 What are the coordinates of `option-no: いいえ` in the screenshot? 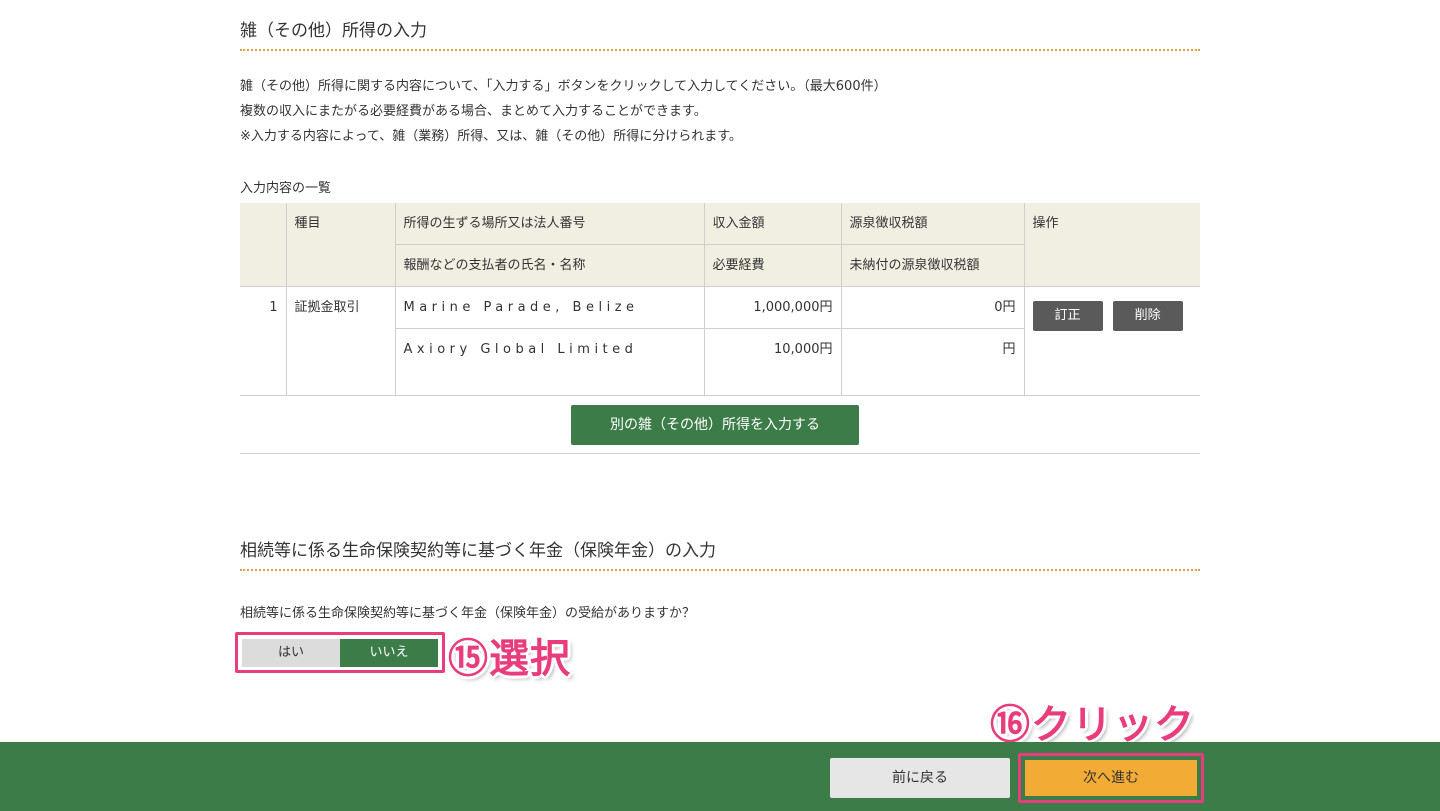 It's located at (389, 653).